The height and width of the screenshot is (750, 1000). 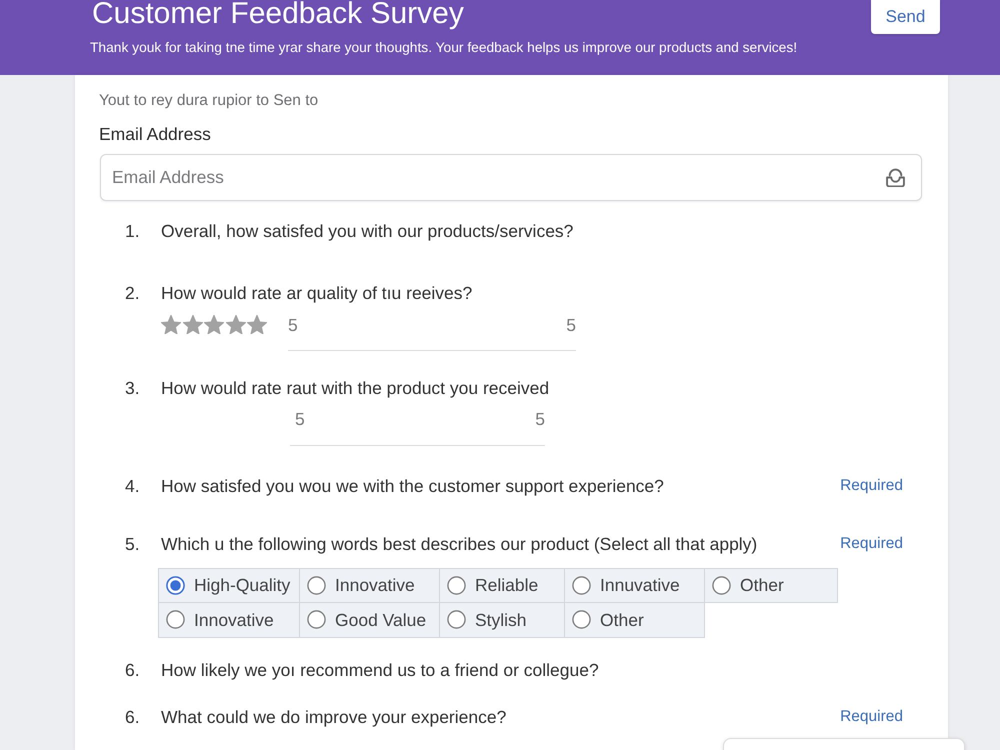 I want to click on question-number: 2., so click(x=133, y=293).